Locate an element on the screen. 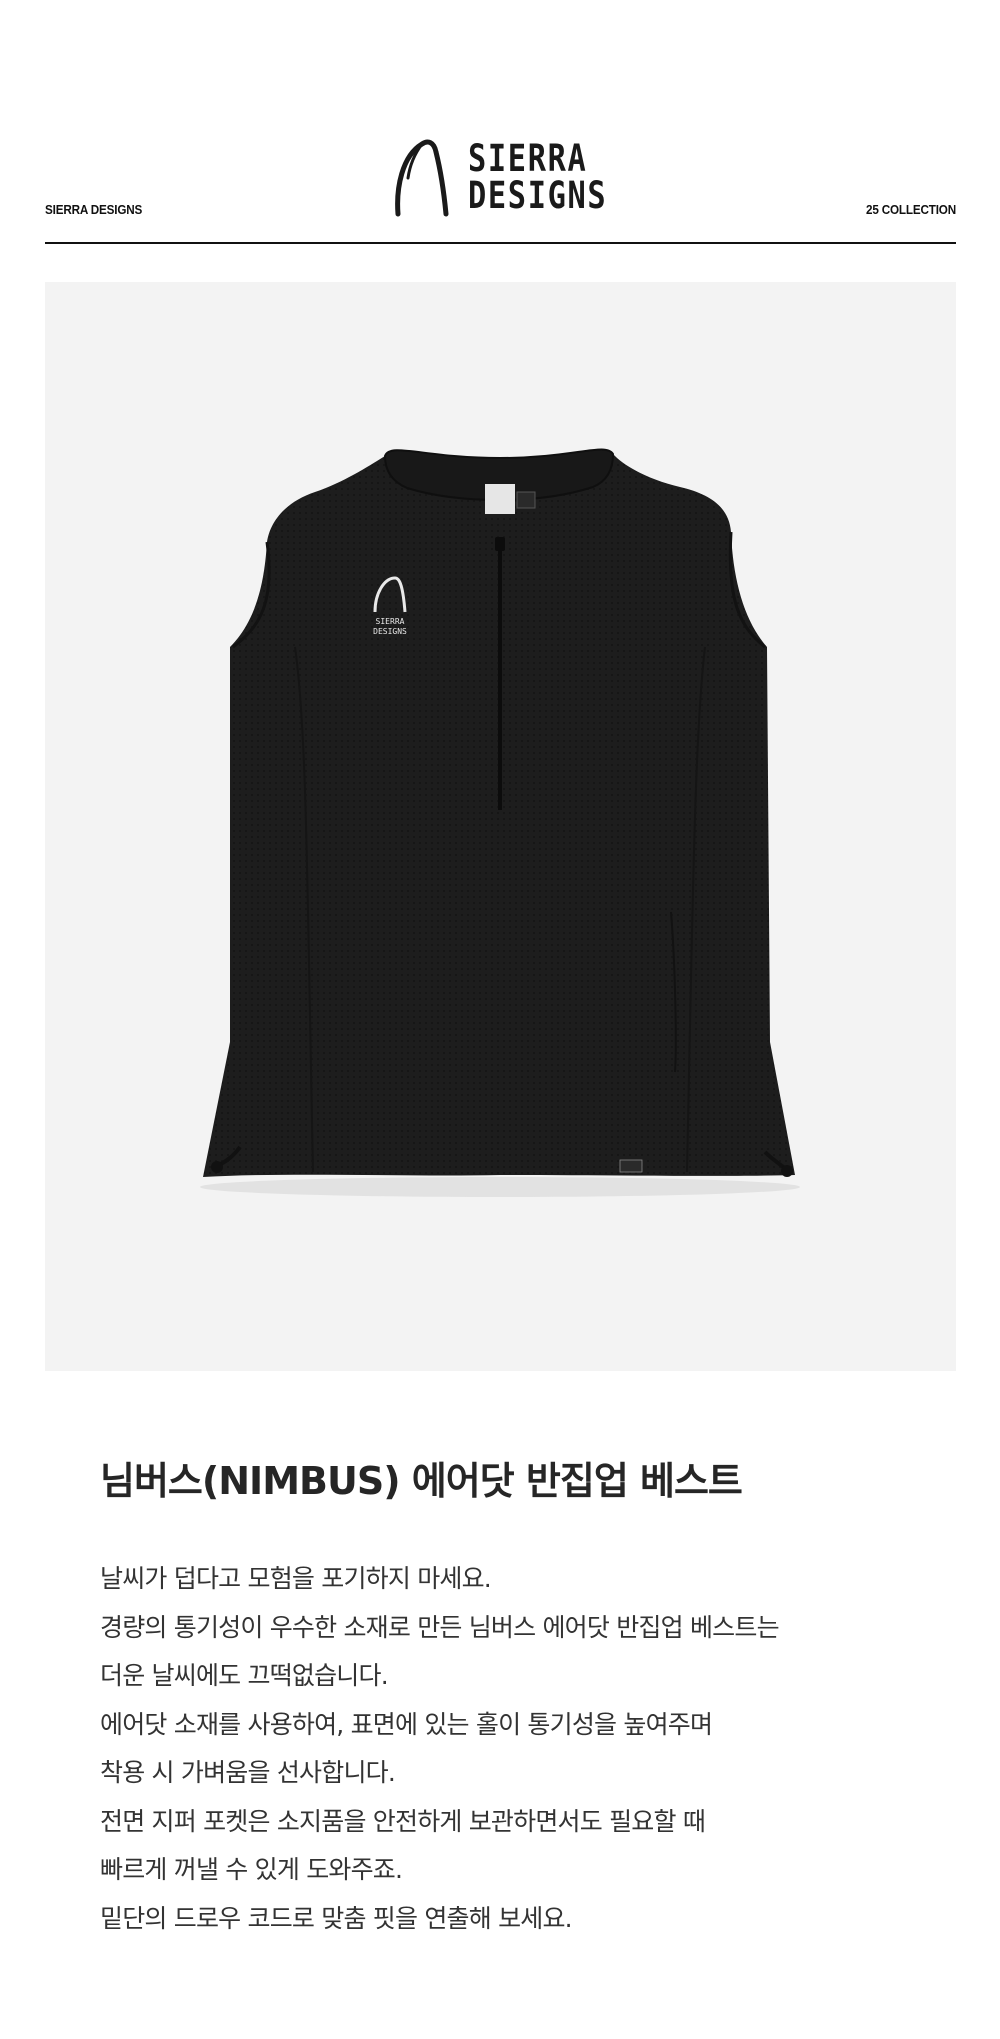 Image resolution: width=1000 pixels, height=2039 pixels. logo-wordmark: SIERRA DESIGNS is located at coordinates (537, 177).